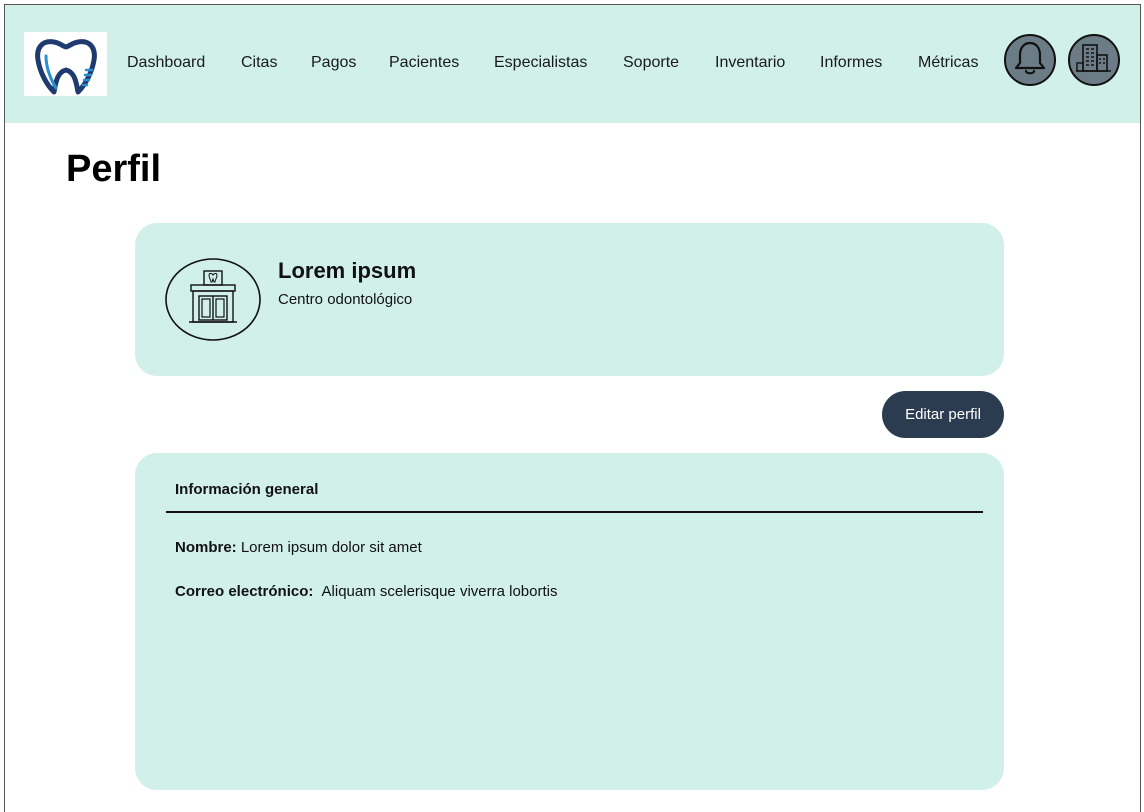 The image size is (1144, 812). Describe the element at coordinates (540, 63) in the screenshot. I see `nav-item-especialistas: Especialistas` at that location.